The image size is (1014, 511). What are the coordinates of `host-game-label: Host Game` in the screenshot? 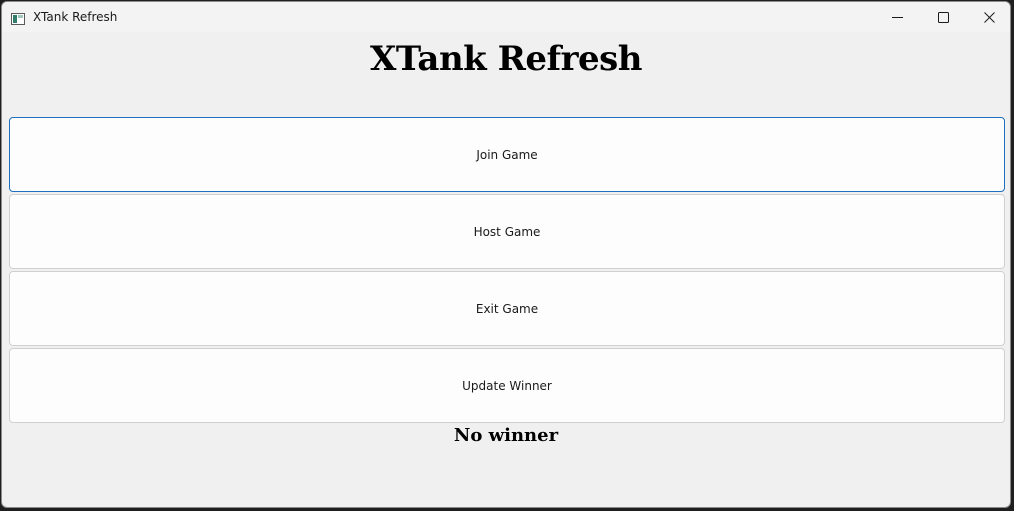 It's located at (507, 231).